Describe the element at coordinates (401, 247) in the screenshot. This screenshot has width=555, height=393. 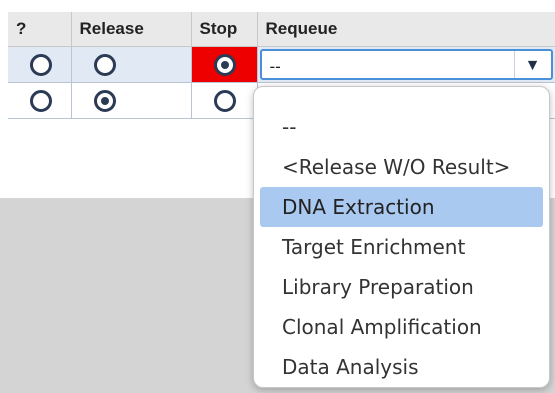
I see `dropdown-option: Target Enrichment` at that location.